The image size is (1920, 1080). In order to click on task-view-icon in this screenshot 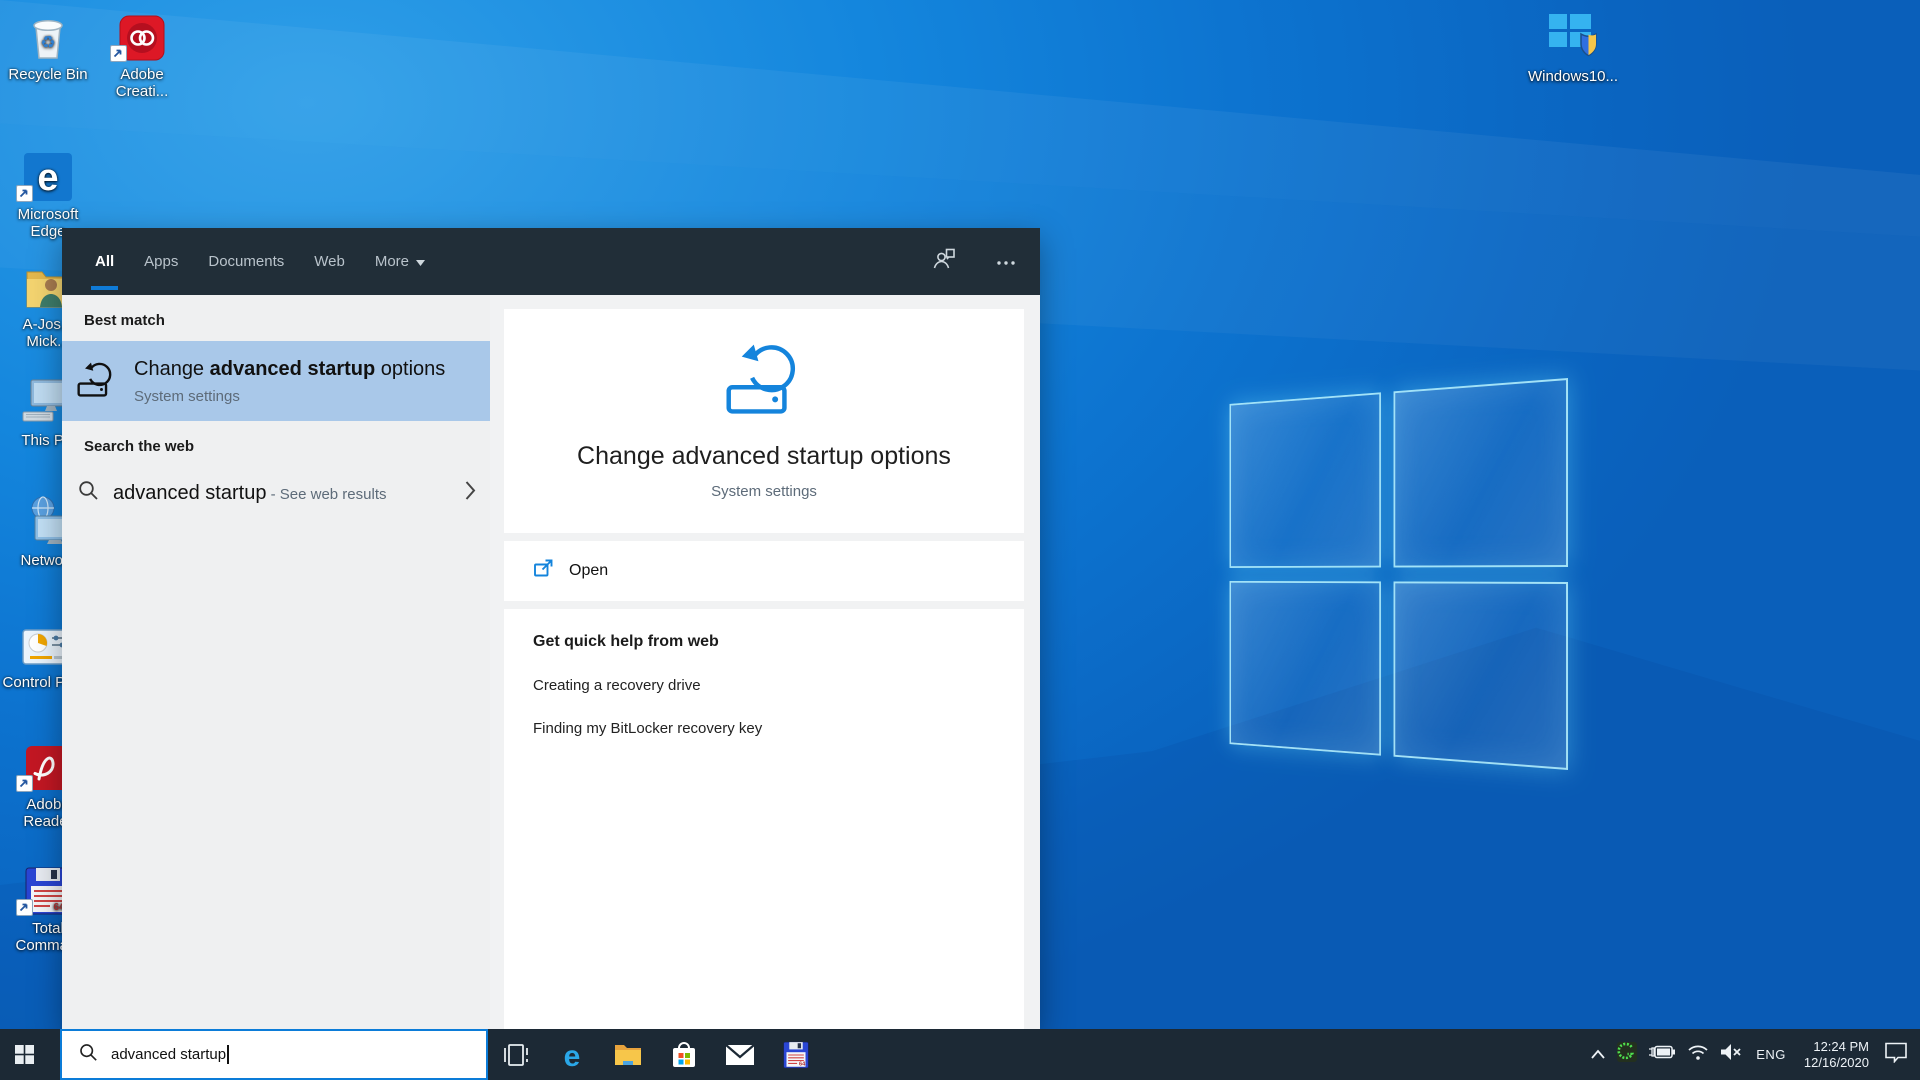, I will do `click(516, 1054)`.